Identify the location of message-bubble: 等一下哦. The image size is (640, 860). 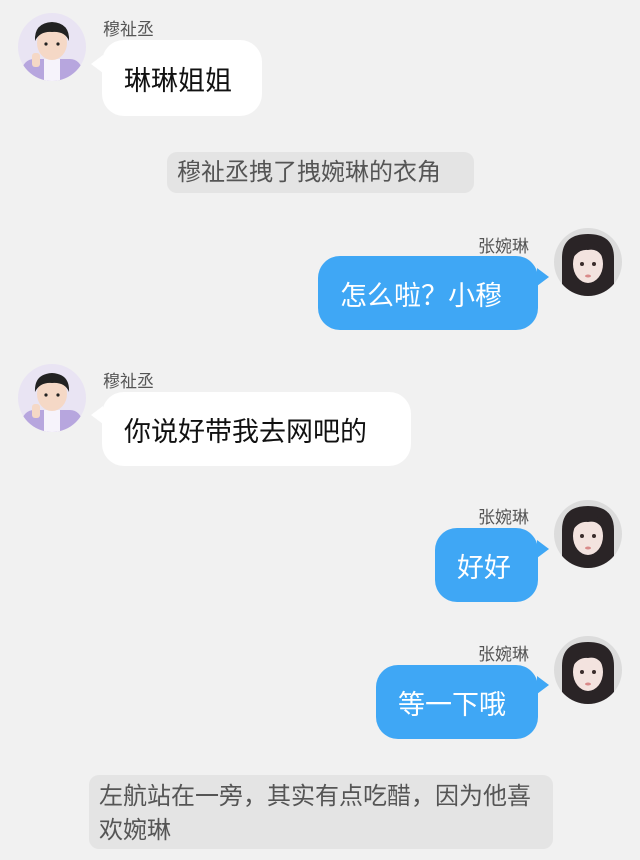
(457, 702).